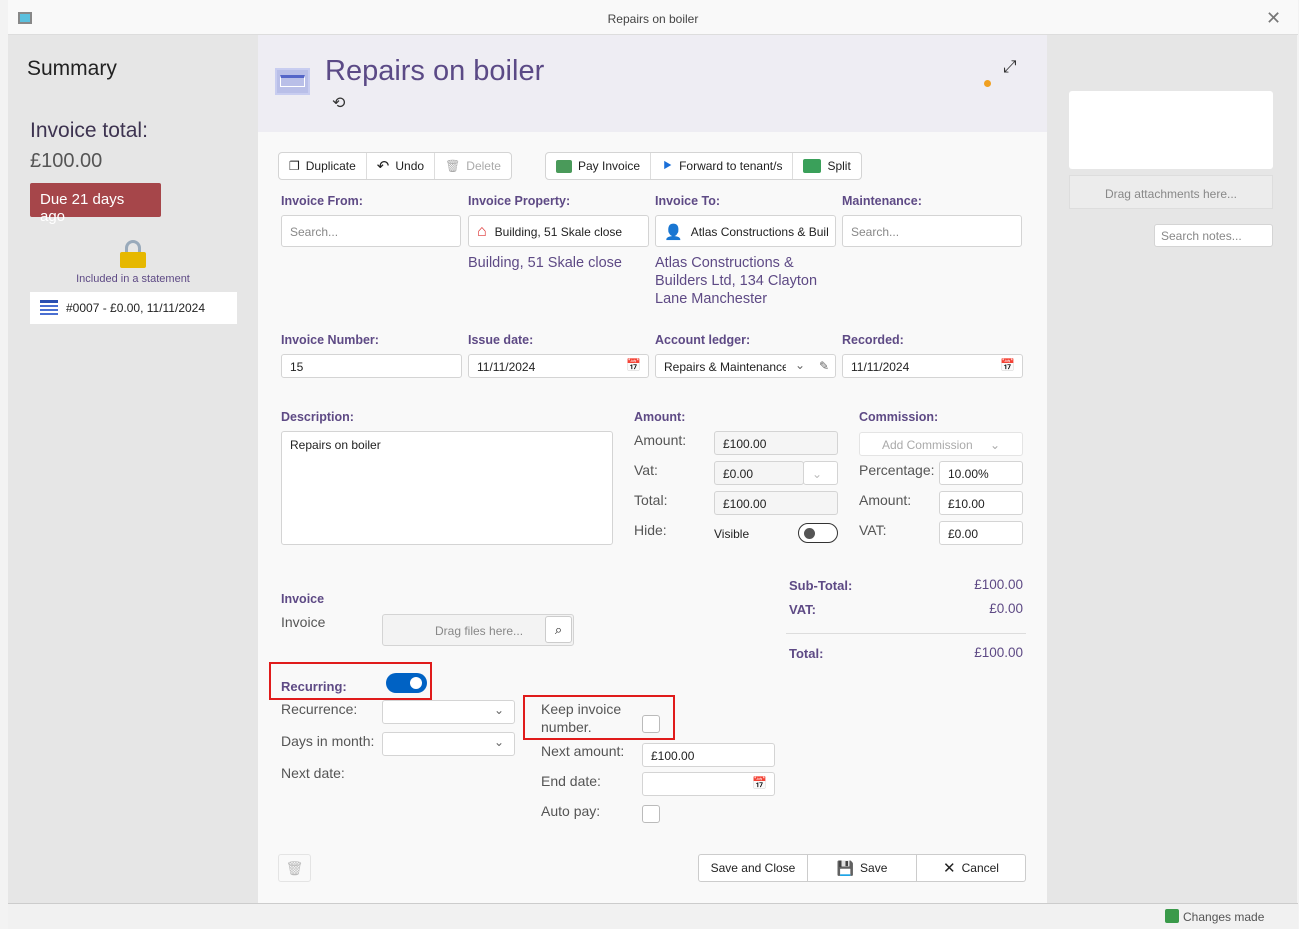 This screenshot has height=929, width=1299. Describe the element at coordinates (447, 488) in the screenshot. I see `description-textarea: Repairs on boiler` at that location.